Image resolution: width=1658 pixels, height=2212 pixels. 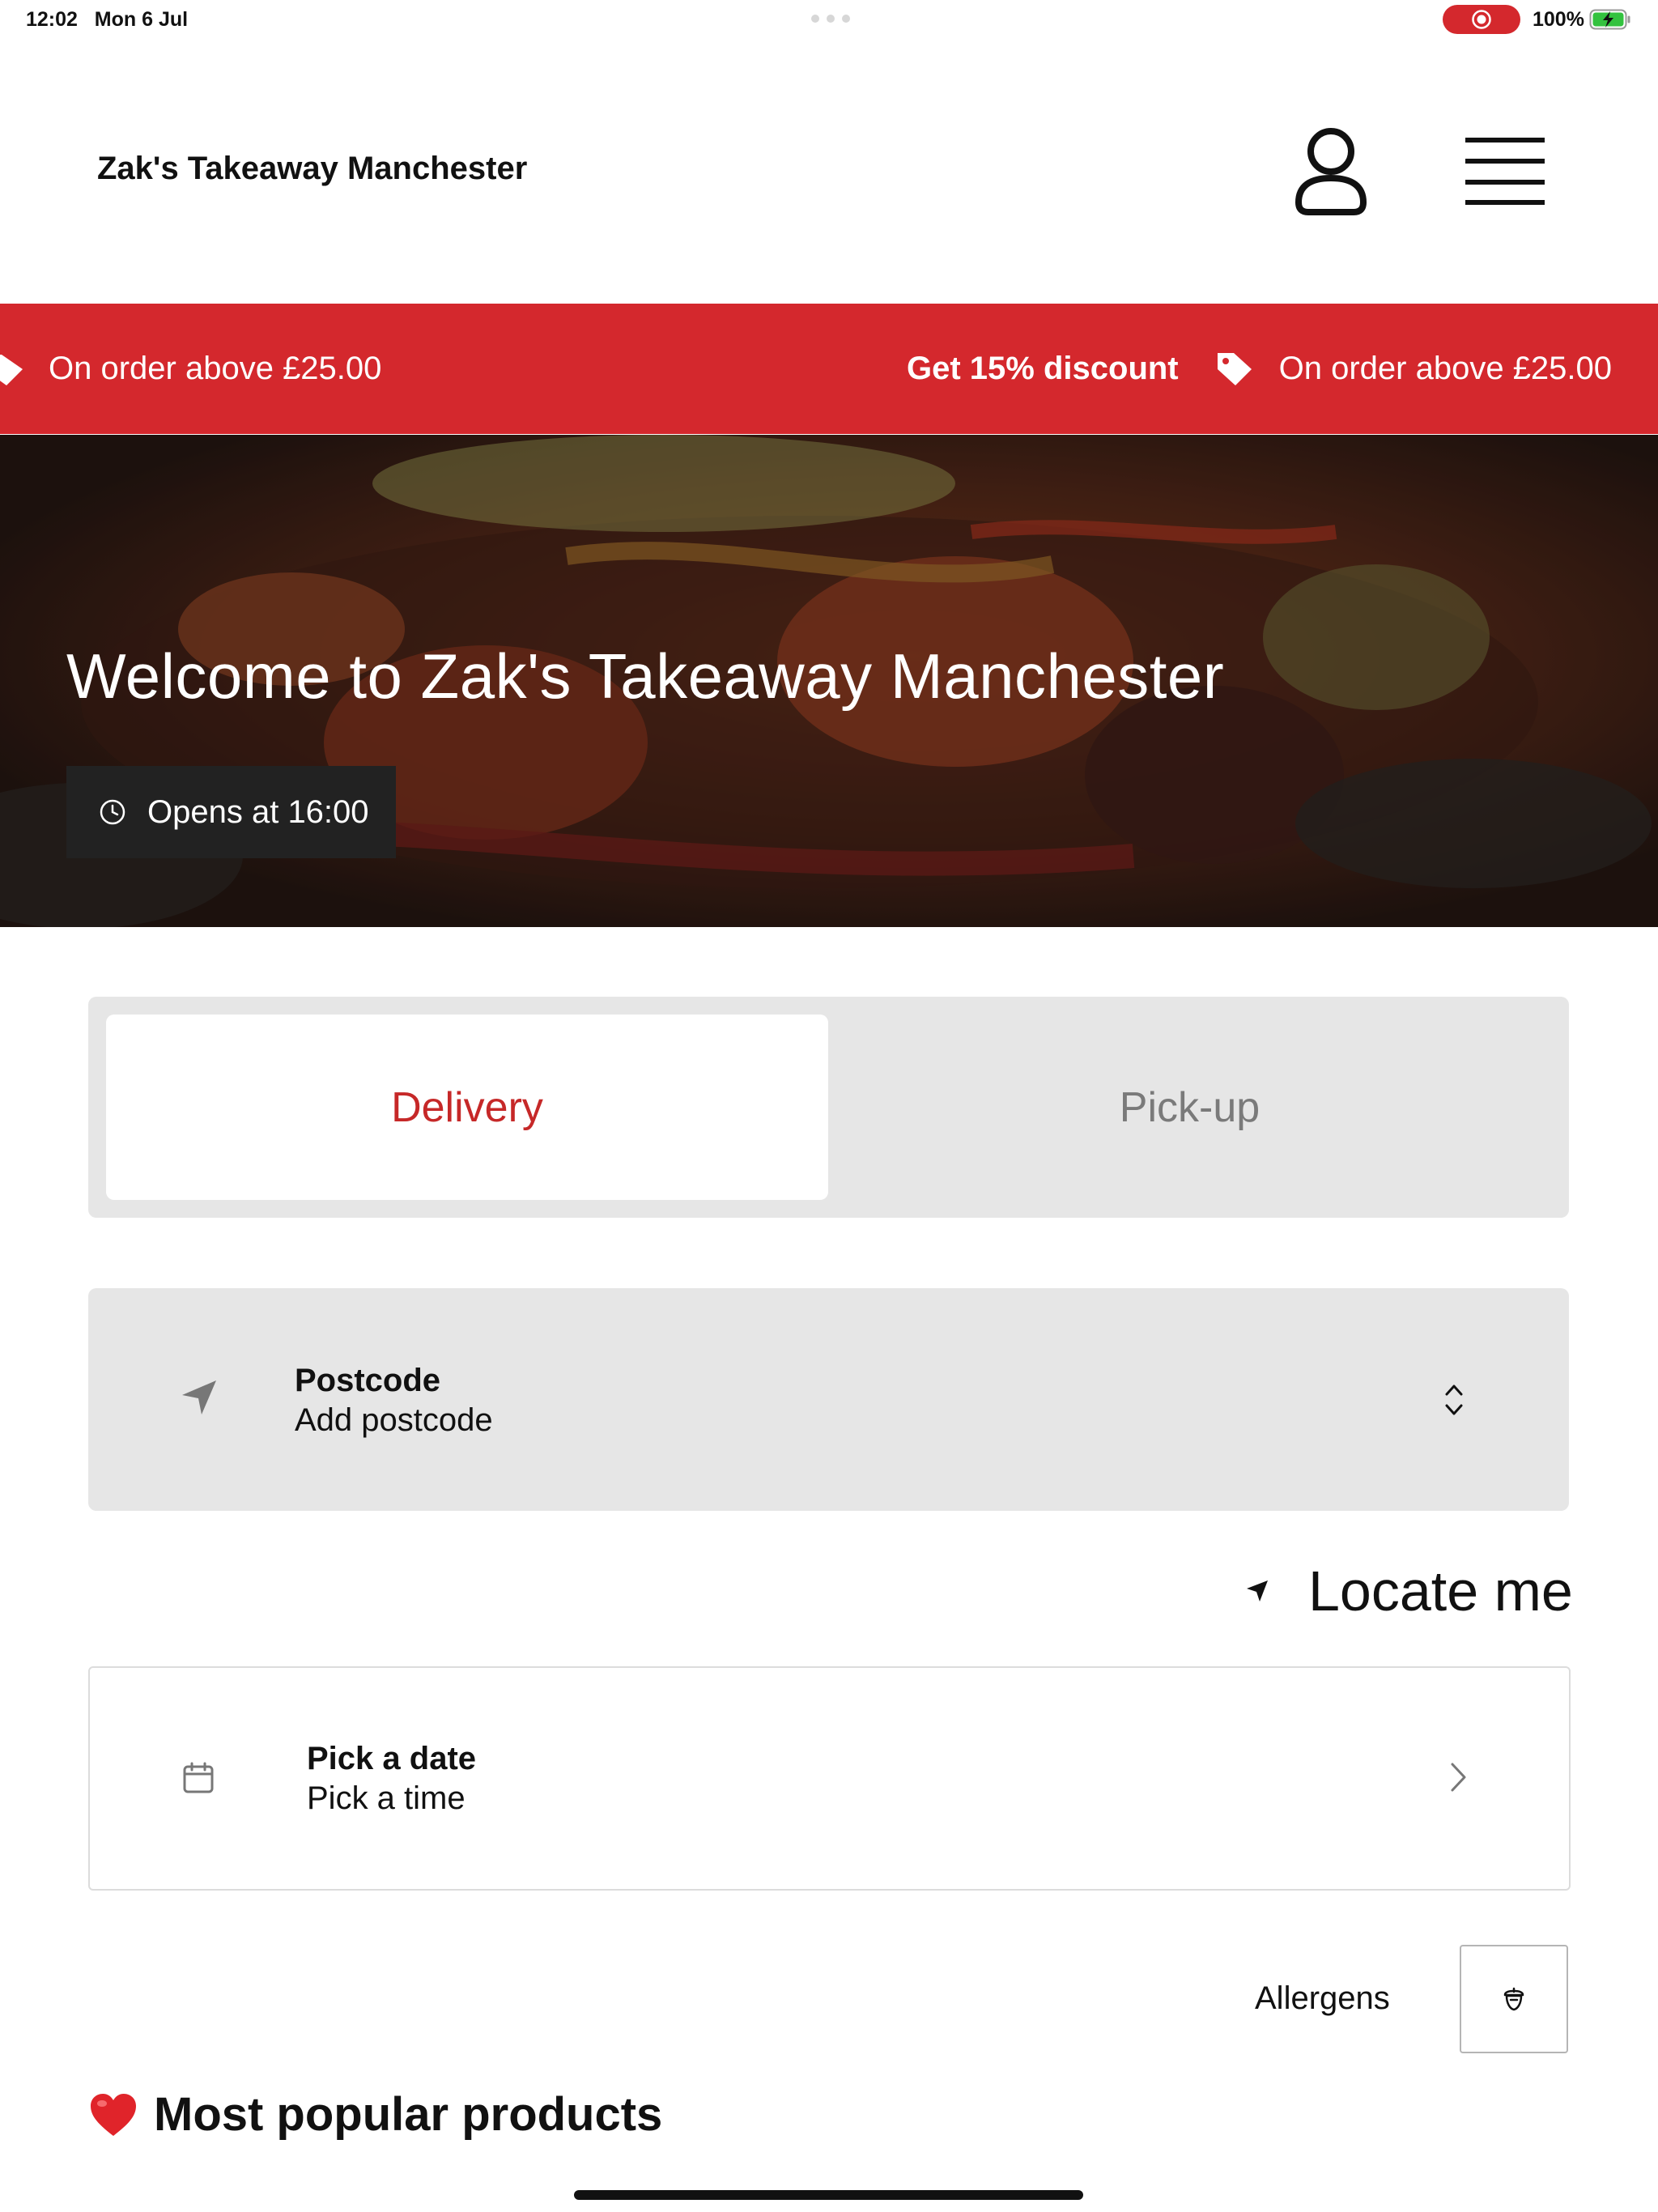 What do you see at coordinates (1454, 1400) in the screenshot?
I see `chevron-up-down-icon` at bounding box center [1454, 1400].